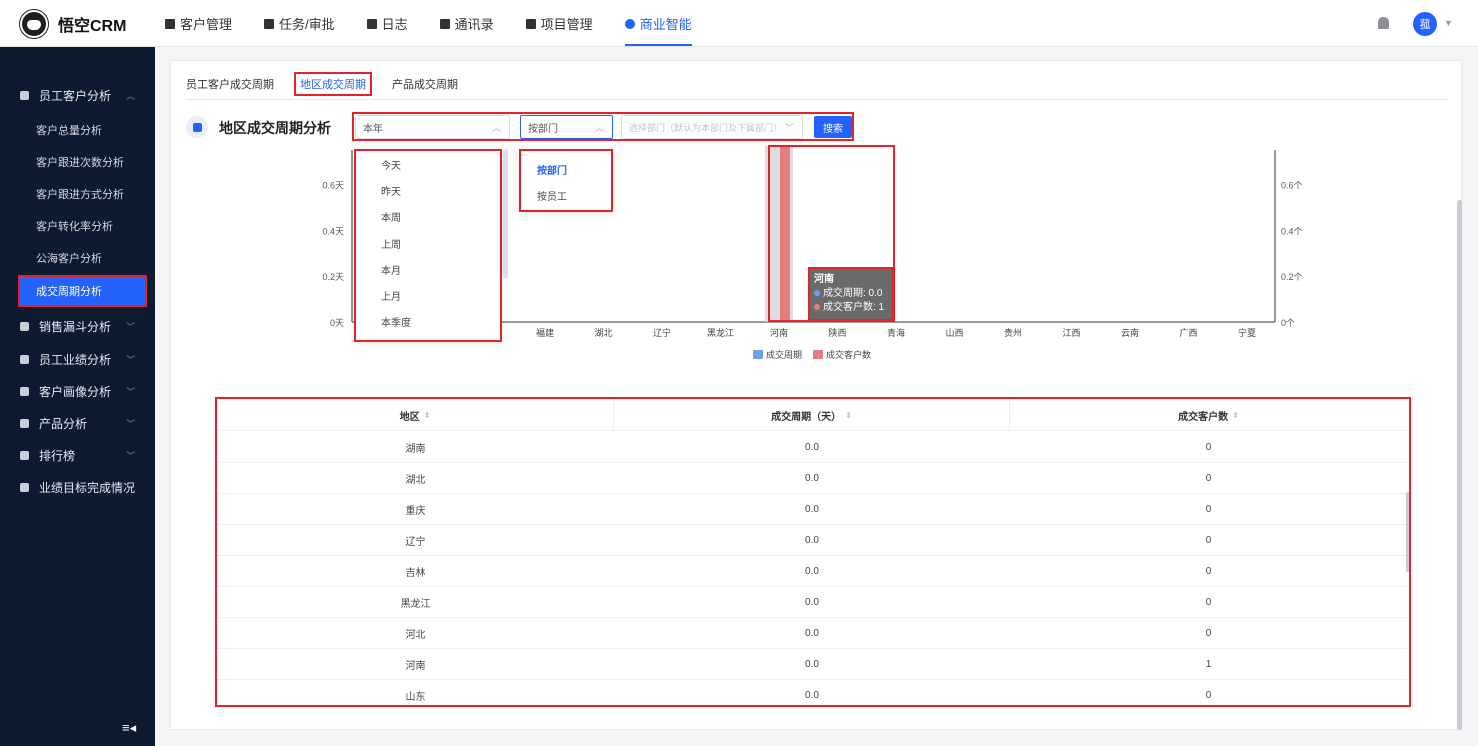 The height and width of the screenshot is (746, 1478). Describe the element at coordinates (1407, 532) in the screenshot. I see `table-scrollbar` at that location.